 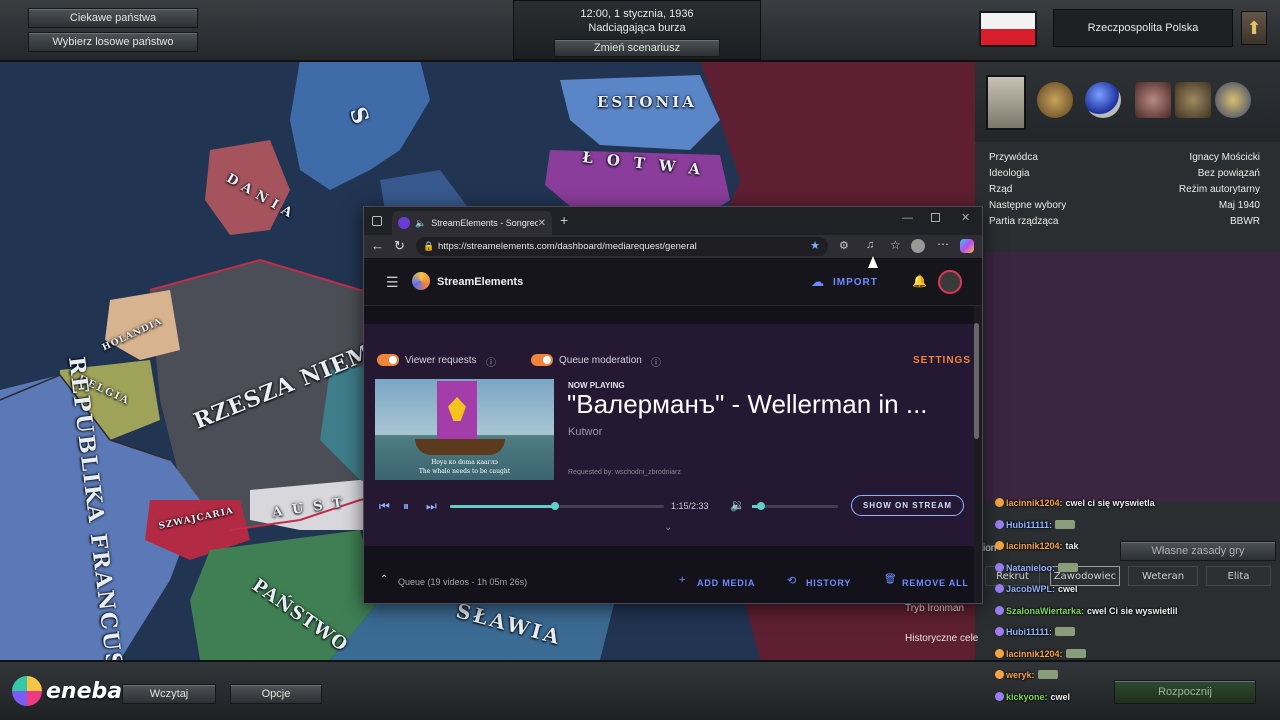 What do you see at coordinates (542, 223) in the screenshot?
I see `close-tab-icon: ✕` at bounding box center [542, 223].